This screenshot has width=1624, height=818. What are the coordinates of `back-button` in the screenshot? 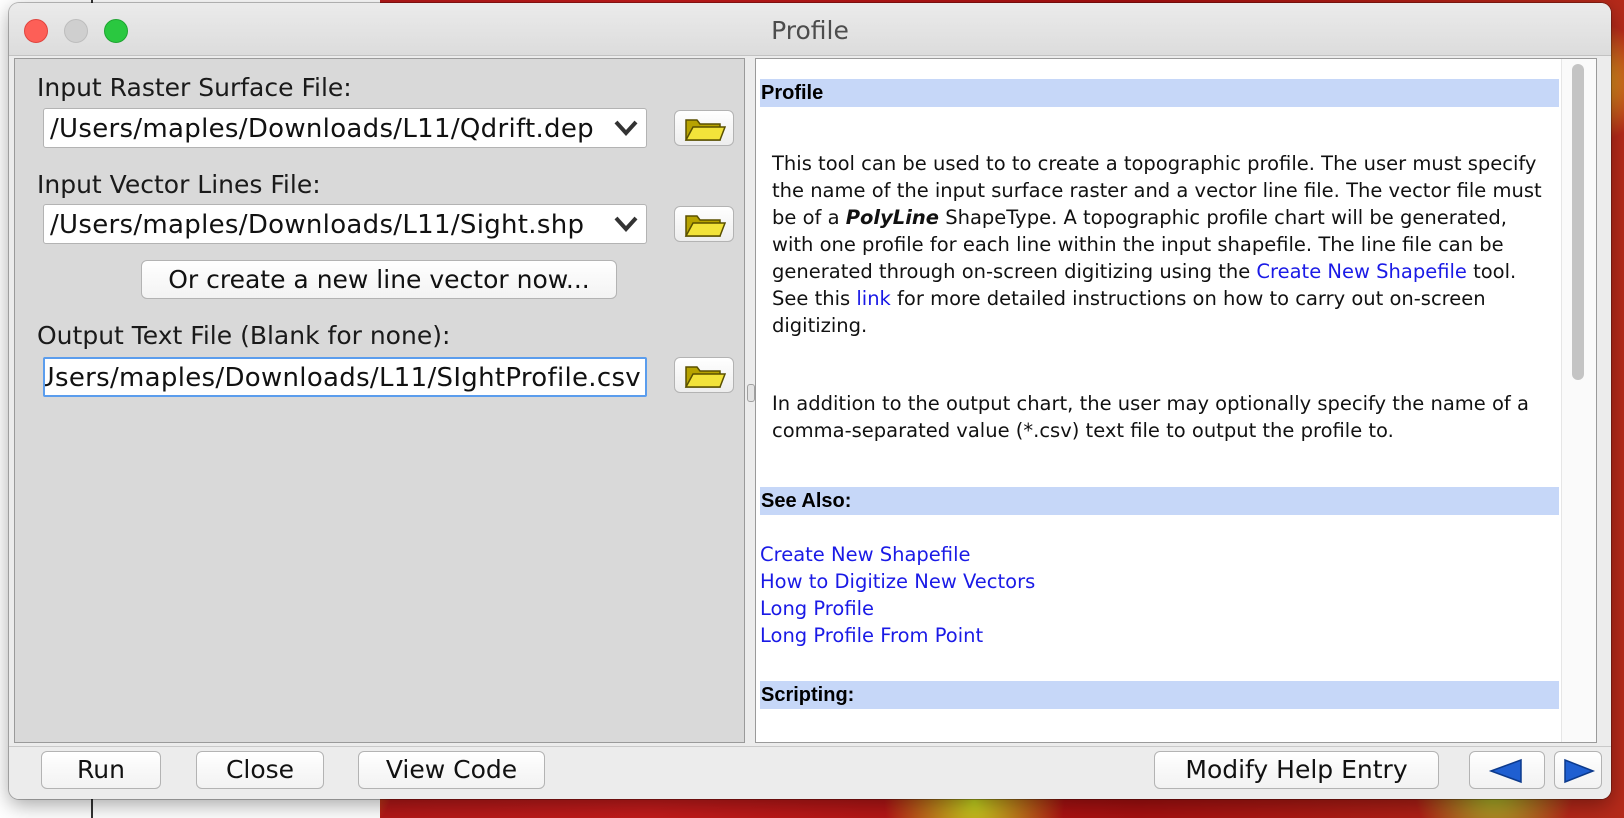 It's located at (1507, 770).